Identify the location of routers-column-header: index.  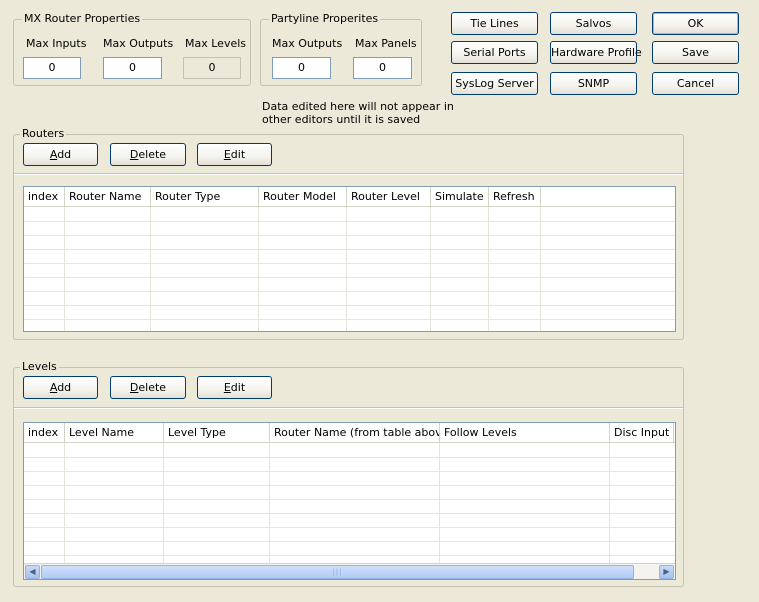
(44, 197).